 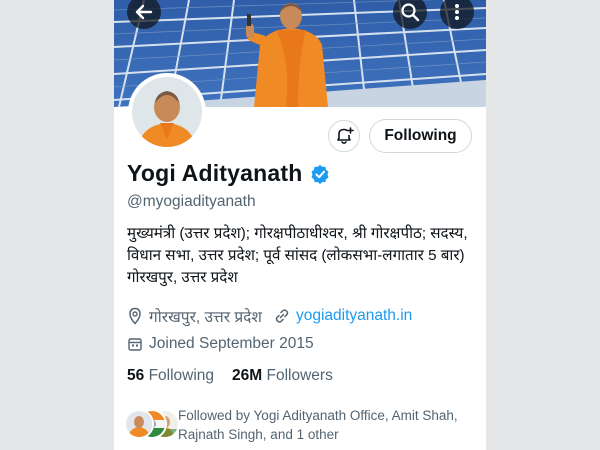 What do you see at coordinates (135, 316) in the screenshot?
I see `location-pin-icon` at bounding box center [135, 316].